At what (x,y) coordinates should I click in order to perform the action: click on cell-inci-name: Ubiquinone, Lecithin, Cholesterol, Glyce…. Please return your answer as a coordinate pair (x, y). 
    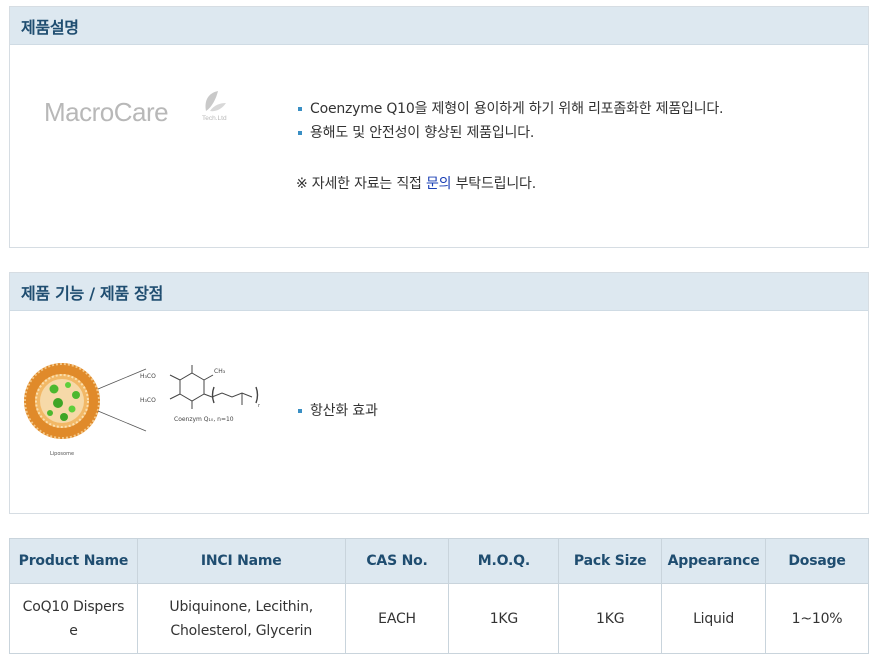
    Looking at the image, I should click on (241, 618).